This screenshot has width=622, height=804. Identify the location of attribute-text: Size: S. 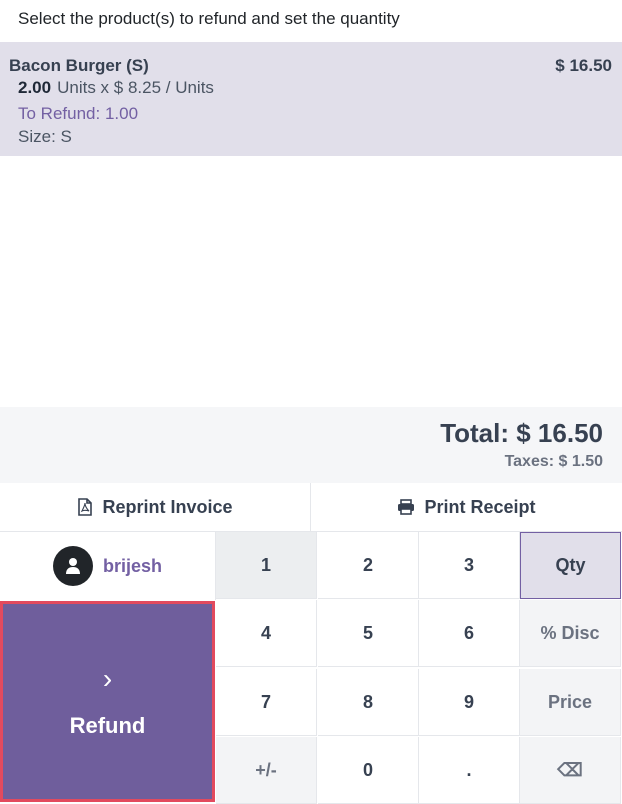
(45, 136).